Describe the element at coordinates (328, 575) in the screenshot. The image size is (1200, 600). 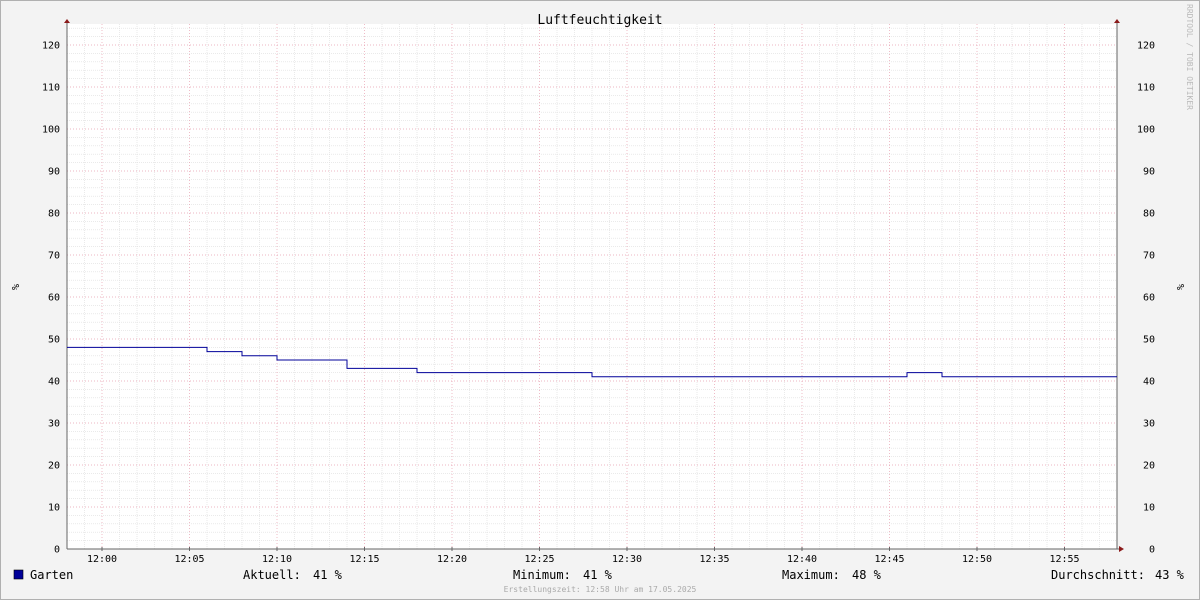
I see `stat-value-aktuell: 41 %` at that location.